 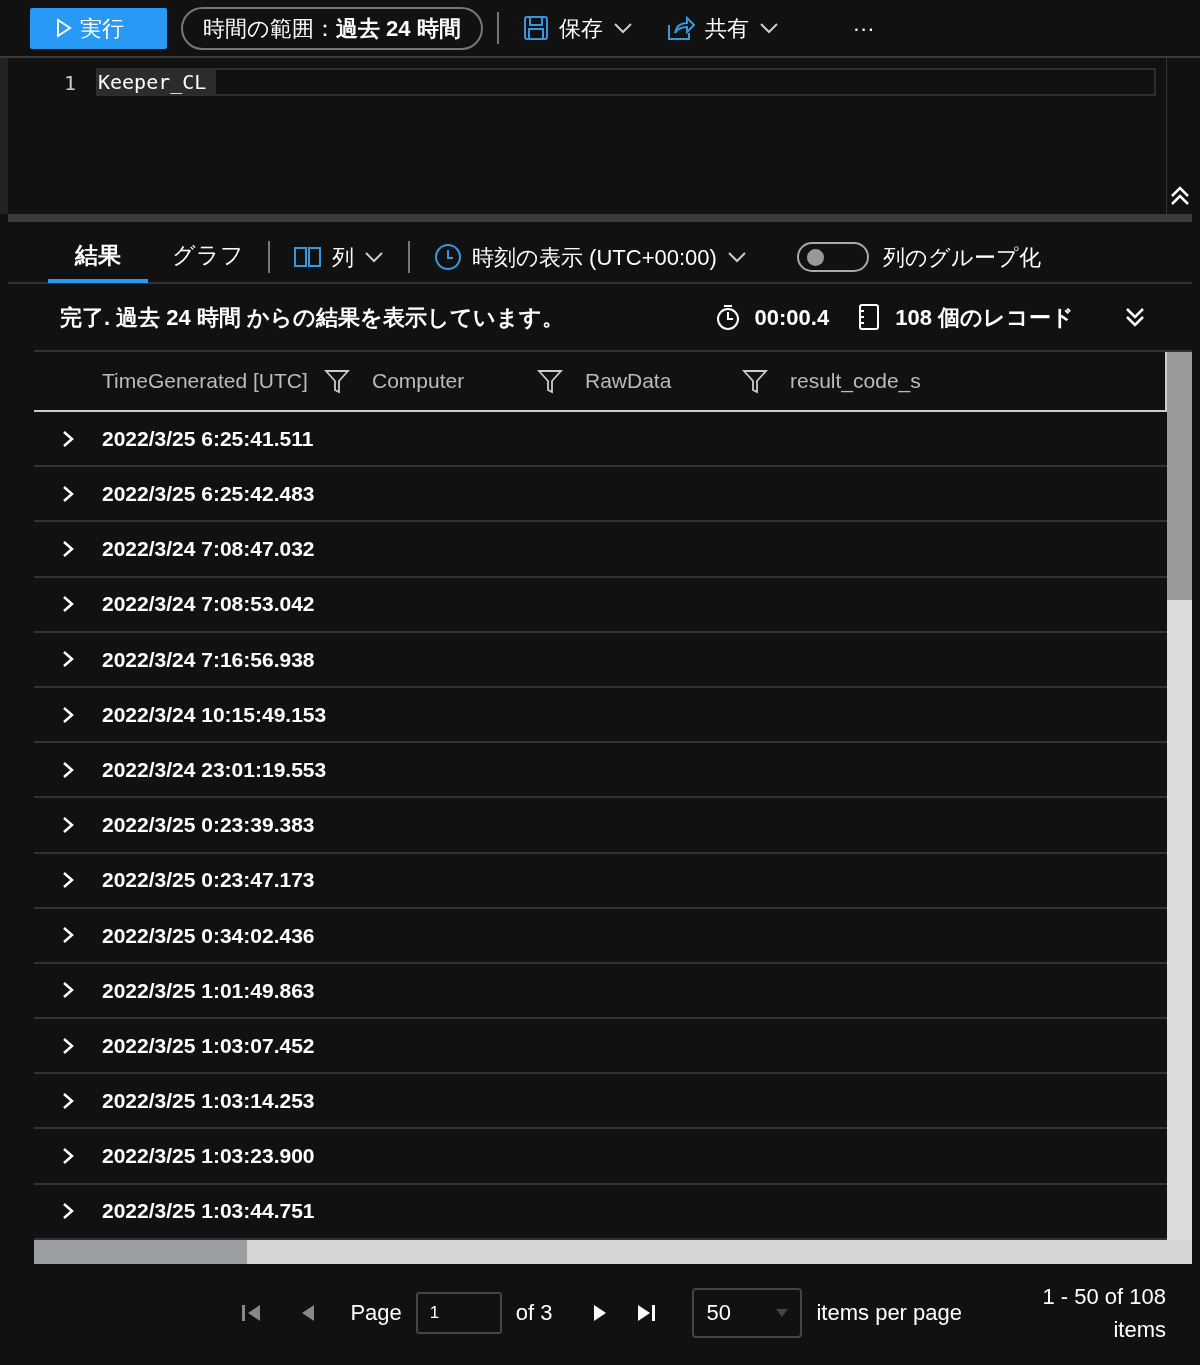 I want to click on horizontal-scrollbar, so click(x=613, y=1251).